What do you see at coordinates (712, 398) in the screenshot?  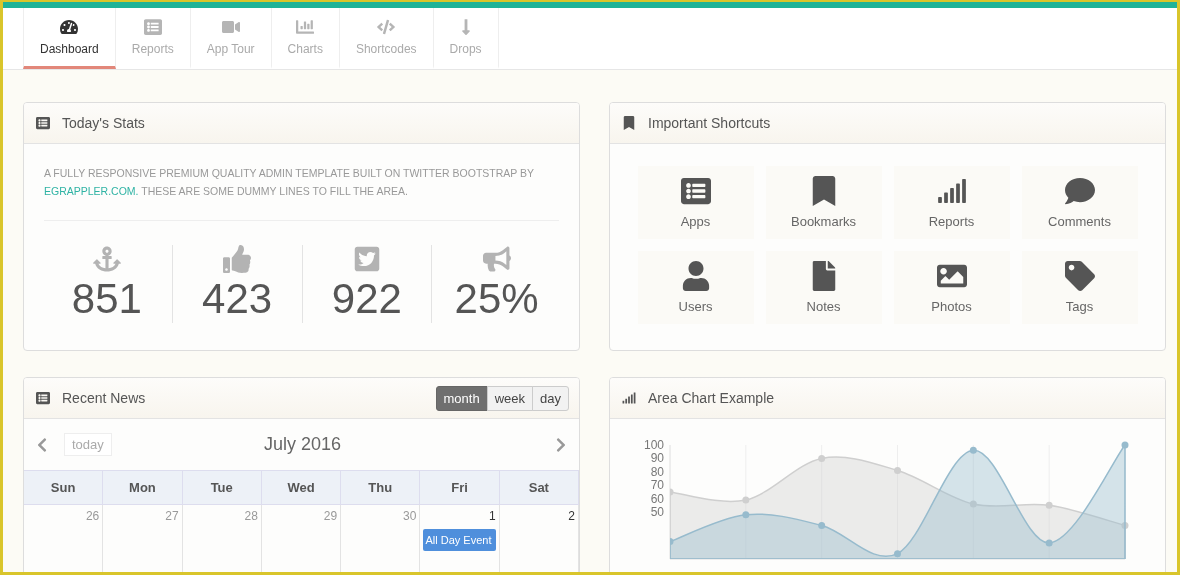 I see `panel-title: Area Chart Example` at bounding box center [712, 398].